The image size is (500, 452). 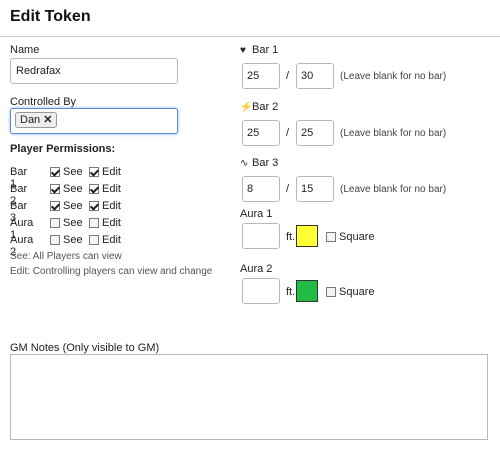 What do you see at coordinates (94, 121) in the screenshot?
I see `controlled-by-input: Dan ✕` at bounding box center [94, 121].